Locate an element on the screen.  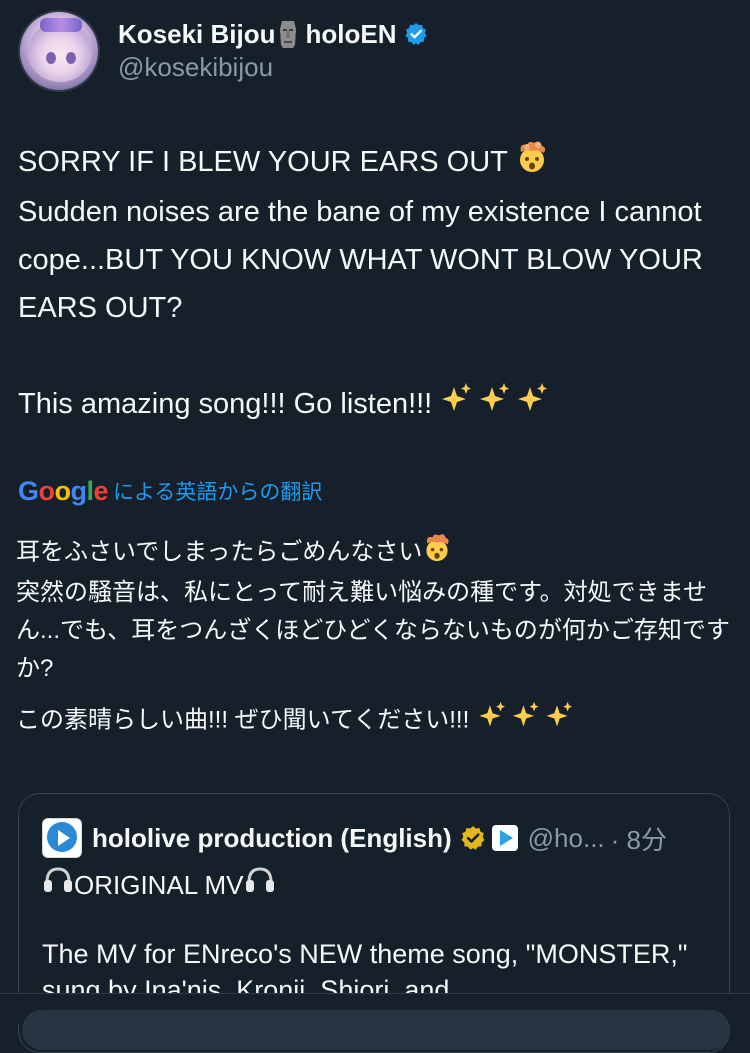
reply-input is located at coordinates (376, 1030).